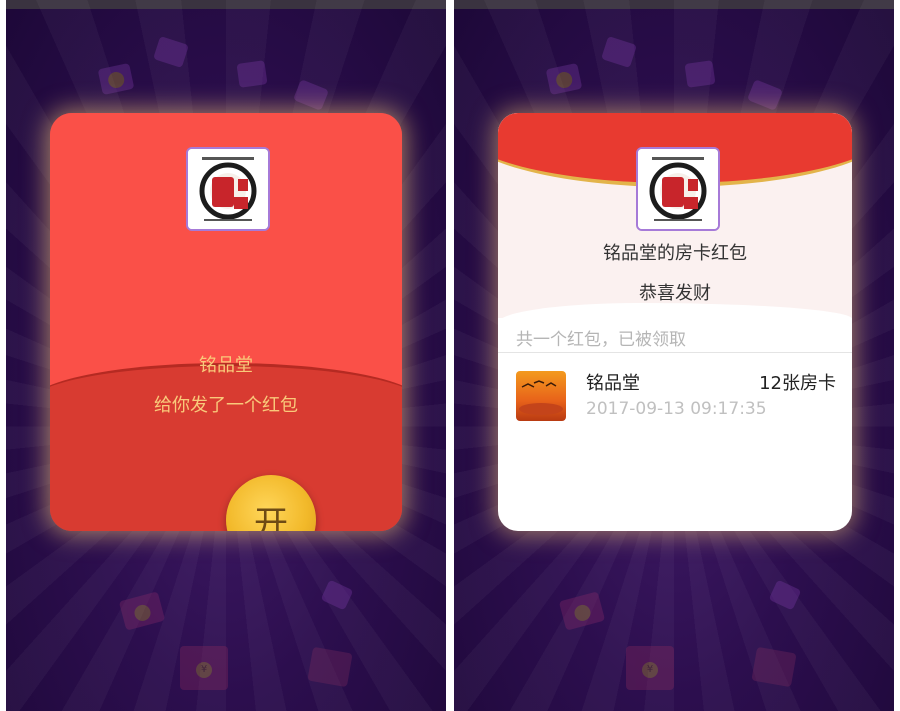 Image resolution: width=900 pixels, height=711 pixels. I want to click on claim-summary: 共一个红包，已被领取, so click(601, 340).